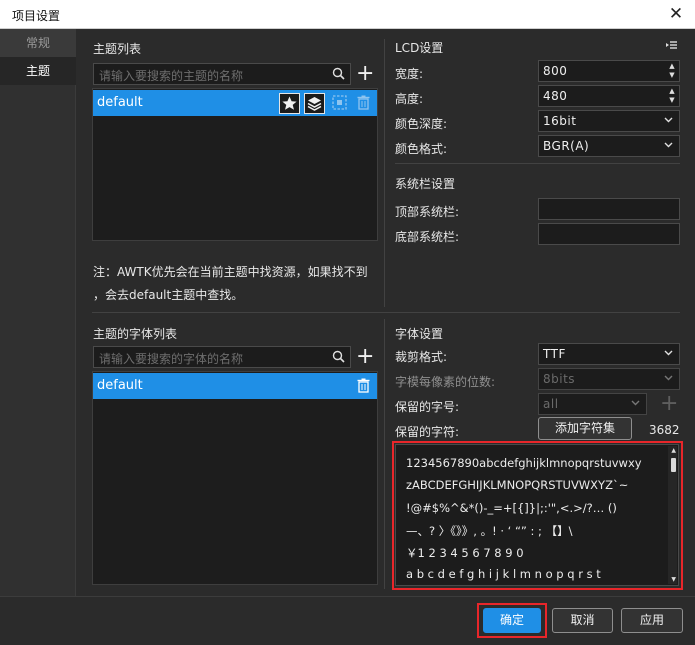 The image size is (695, 645). What do you see at coordinates (512, 620) in the screenshot?
I see `ok-highlight-box` at bounding box center [512, 620].